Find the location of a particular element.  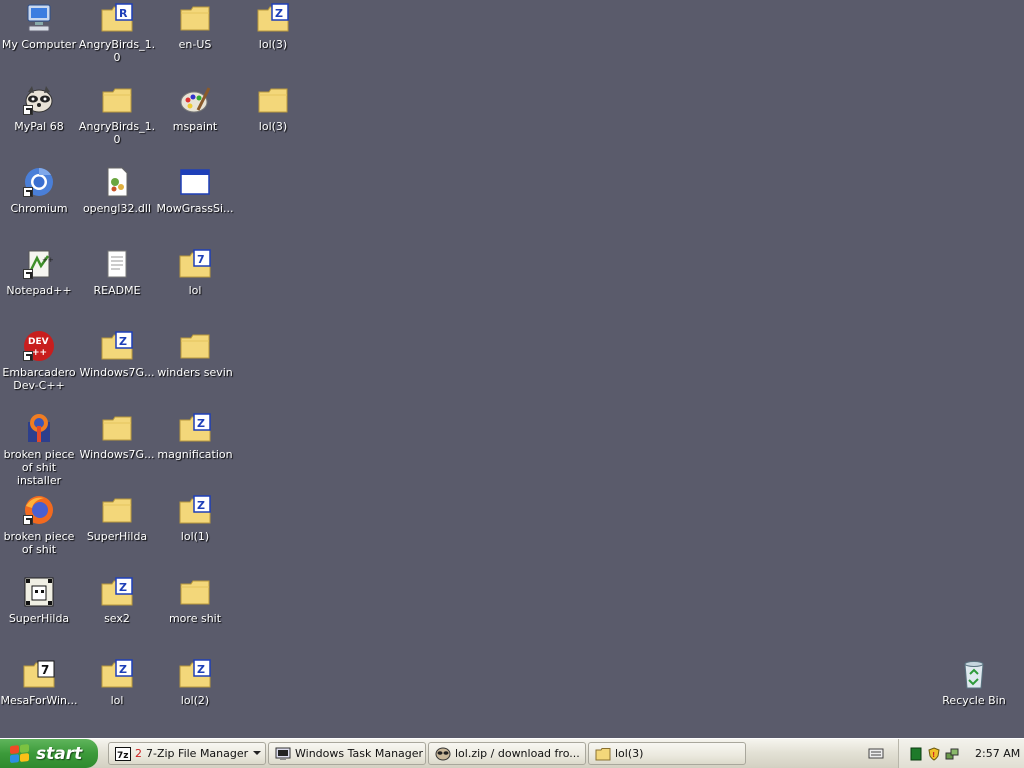

desktop-icon-label: en-US is located at coordinates (195, 44).